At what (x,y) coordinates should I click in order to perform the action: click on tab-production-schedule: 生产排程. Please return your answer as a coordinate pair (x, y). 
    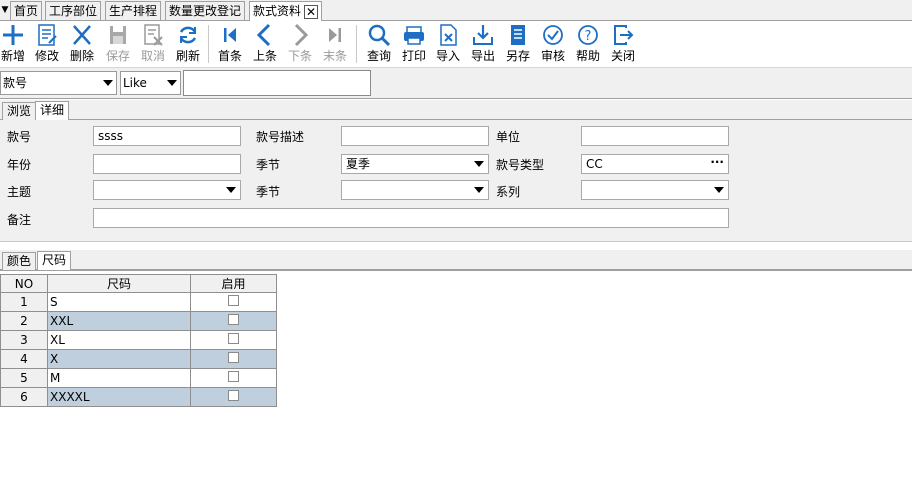
    Looking at the image, I should click on (133, 10).